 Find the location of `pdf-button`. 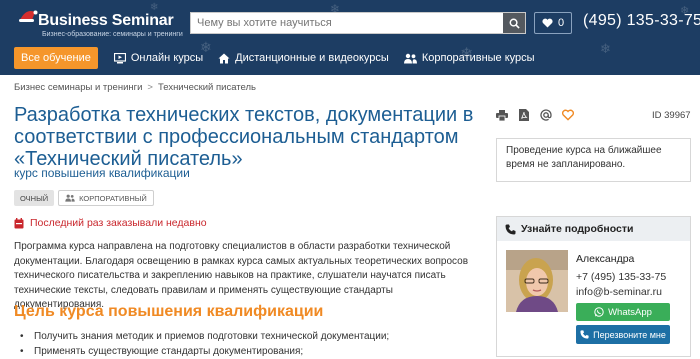

pdf-button is located at coordinates (524, 115).